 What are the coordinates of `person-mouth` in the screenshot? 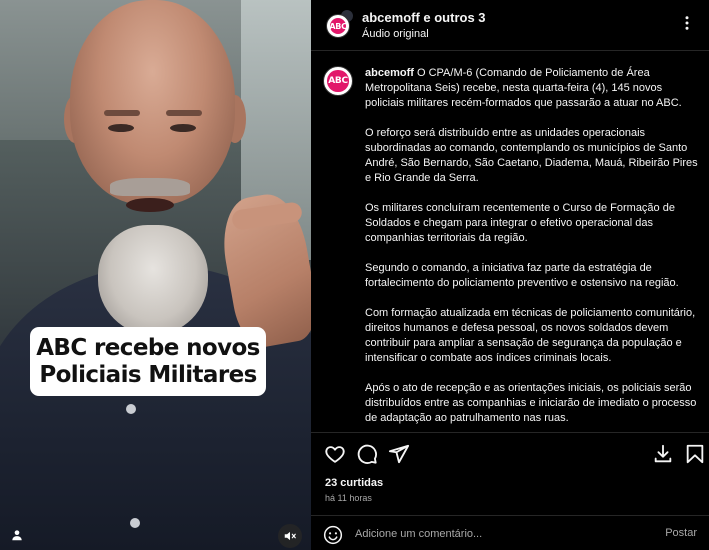 It's located at (150, 205).